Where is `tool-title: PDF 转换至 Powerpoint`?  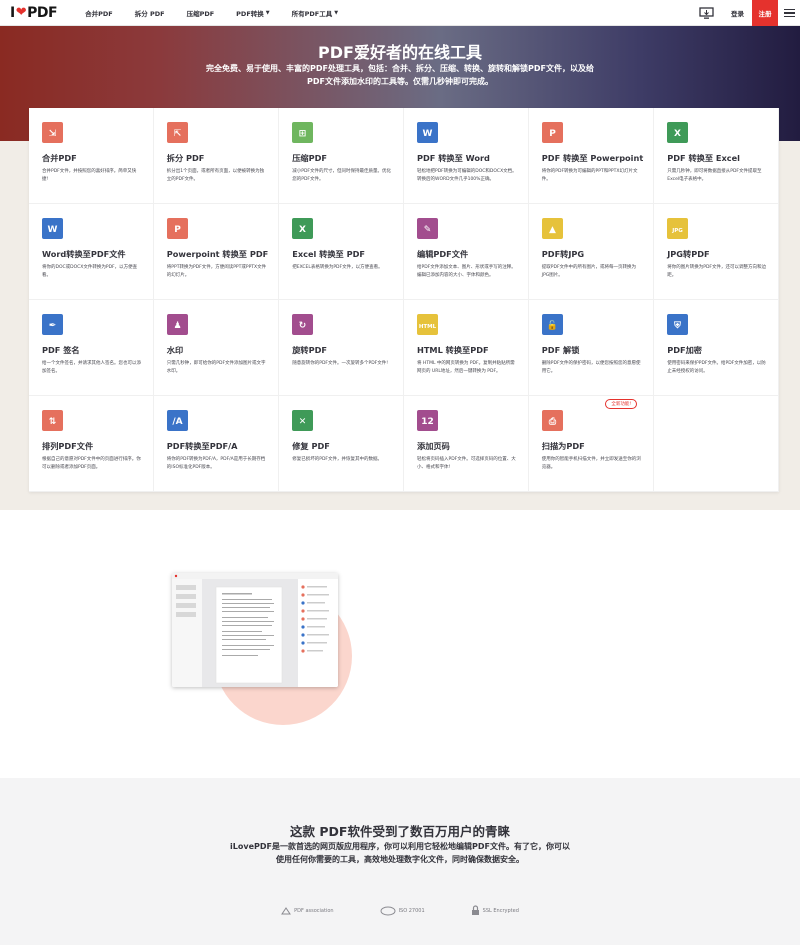 tool-title: PDF 转换至 Powerpoint is located at coordinates (592, 158).